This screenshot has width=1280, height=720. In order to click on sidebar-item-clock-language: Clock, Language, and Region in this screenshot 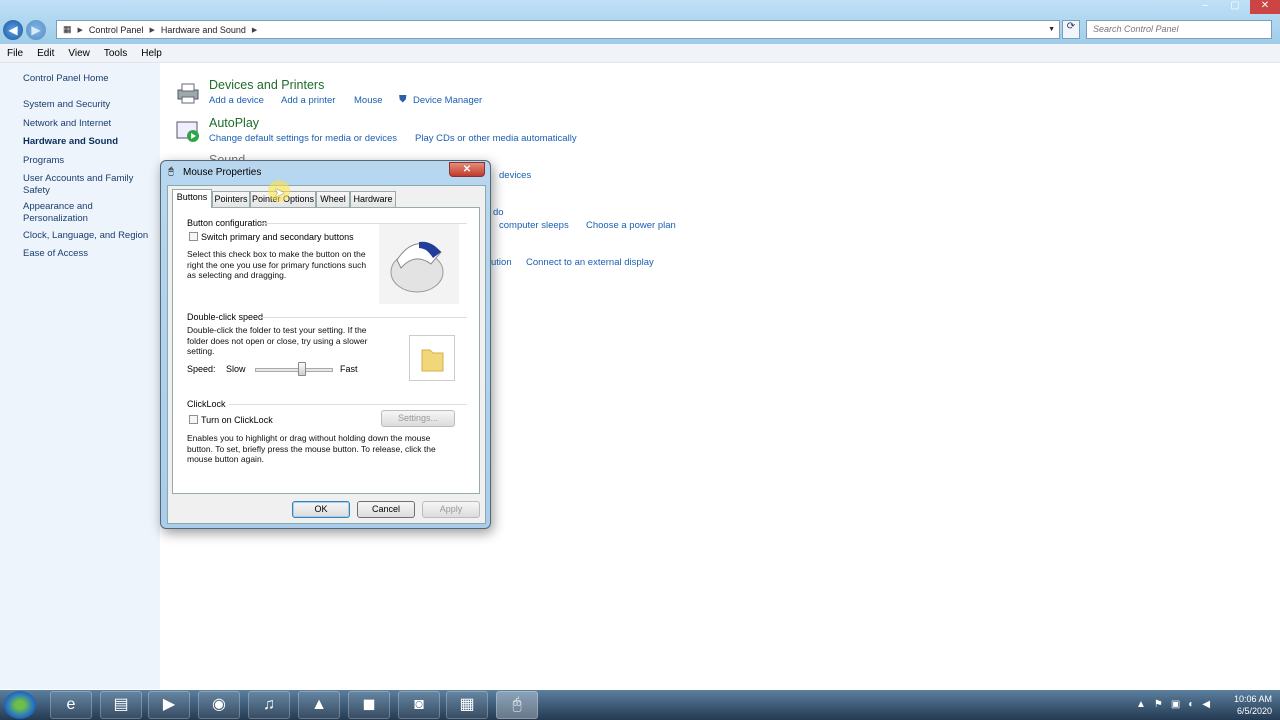, I will do `click(85, 236)`.